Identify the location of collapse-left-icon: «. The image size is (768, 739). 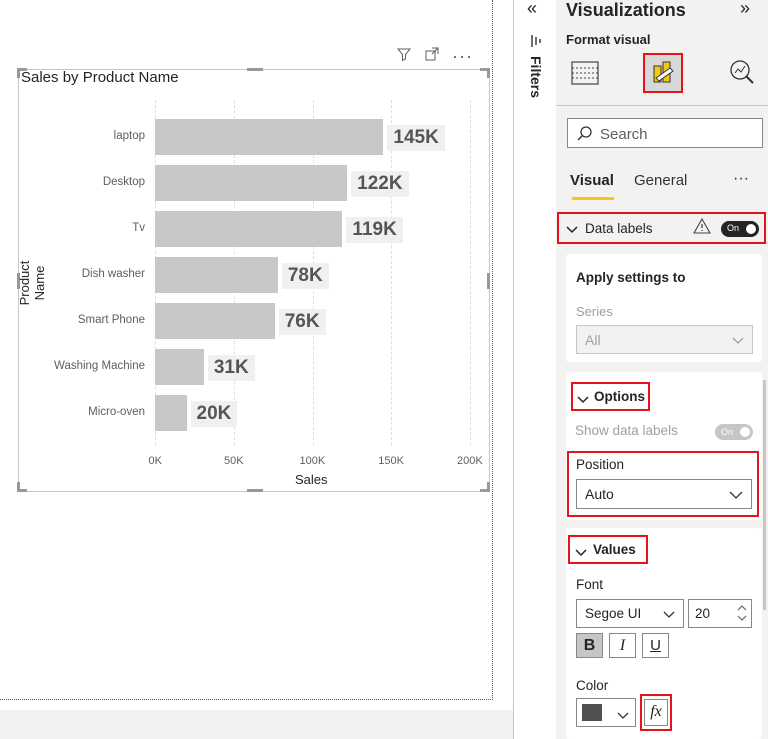
(532, 9).